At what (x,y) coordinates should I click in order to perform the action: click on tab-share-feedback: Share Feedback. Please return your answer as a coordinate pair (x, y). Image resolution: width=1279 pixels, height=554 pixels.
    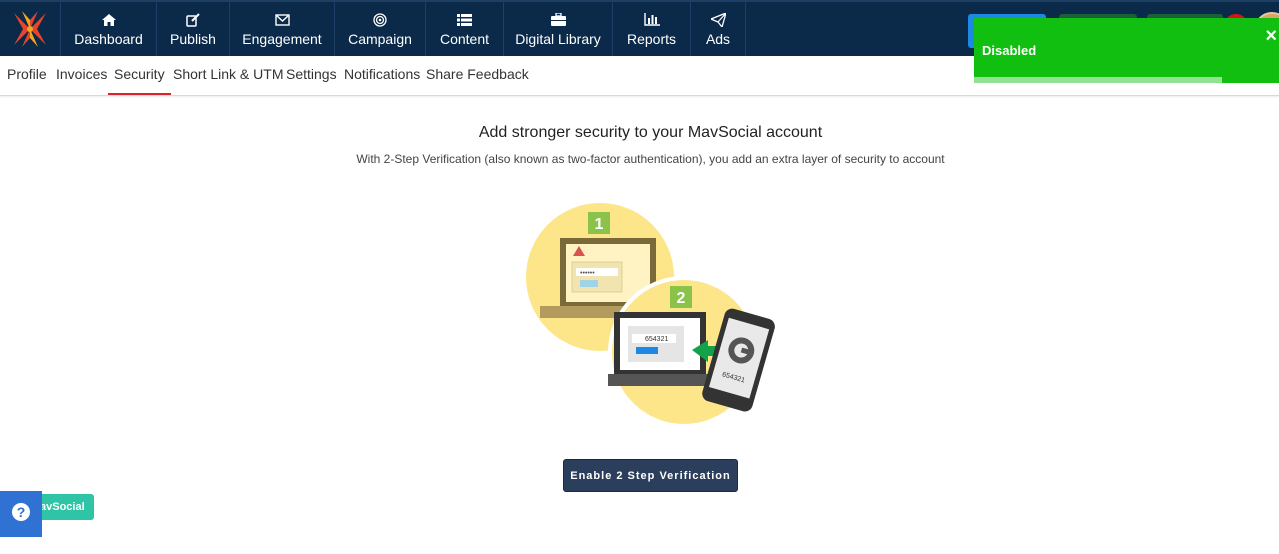
    Looking at the image, I should click on (477, 75).